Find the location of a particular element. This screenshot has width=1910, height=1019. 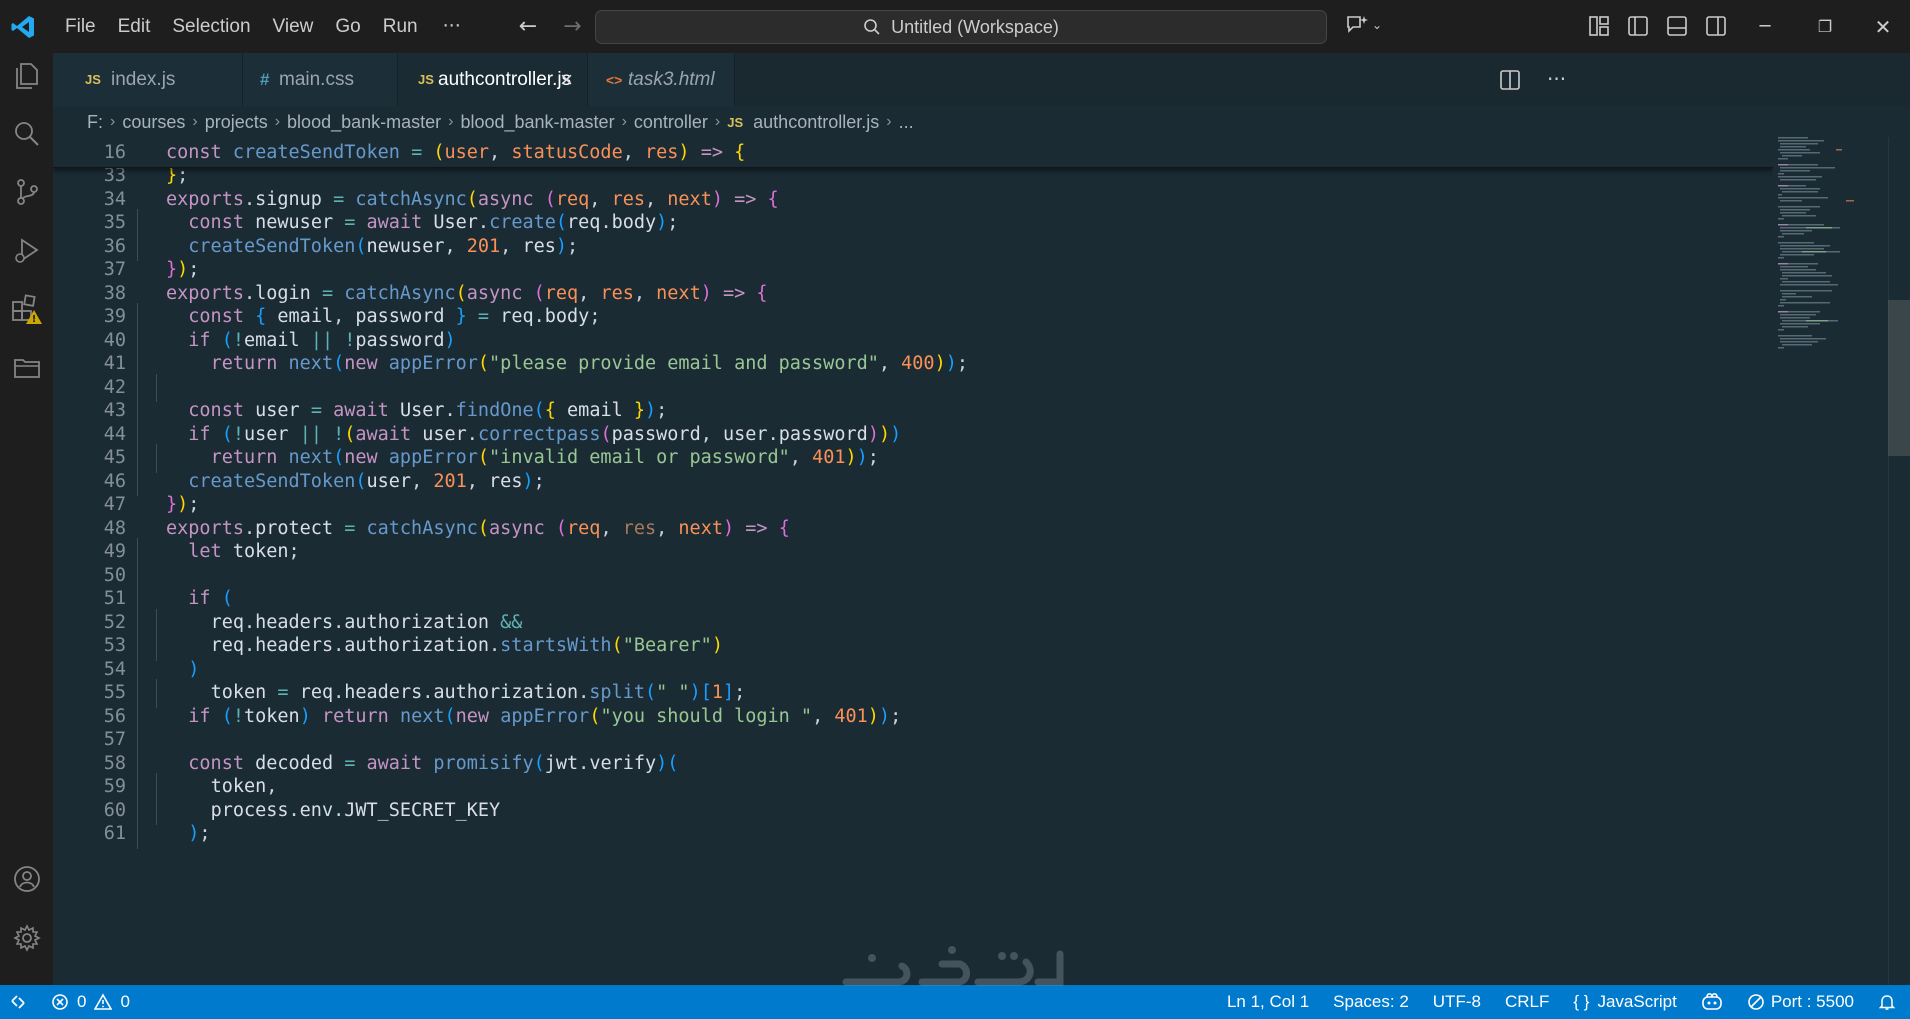

line-ending: CRLF is located at coordinates (1527, 1002).